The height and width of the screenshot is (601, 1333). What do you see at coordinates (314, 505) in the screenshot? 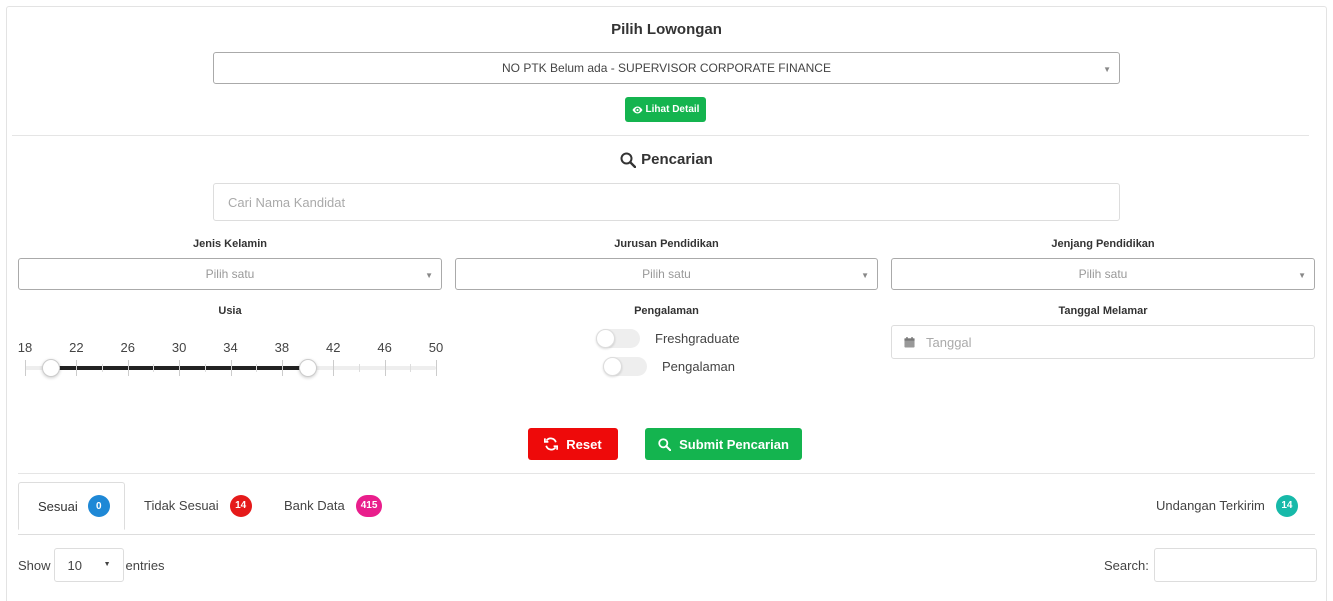
I see `tab-bank-data-label: Bank Data` at bounding box center [314, 505].